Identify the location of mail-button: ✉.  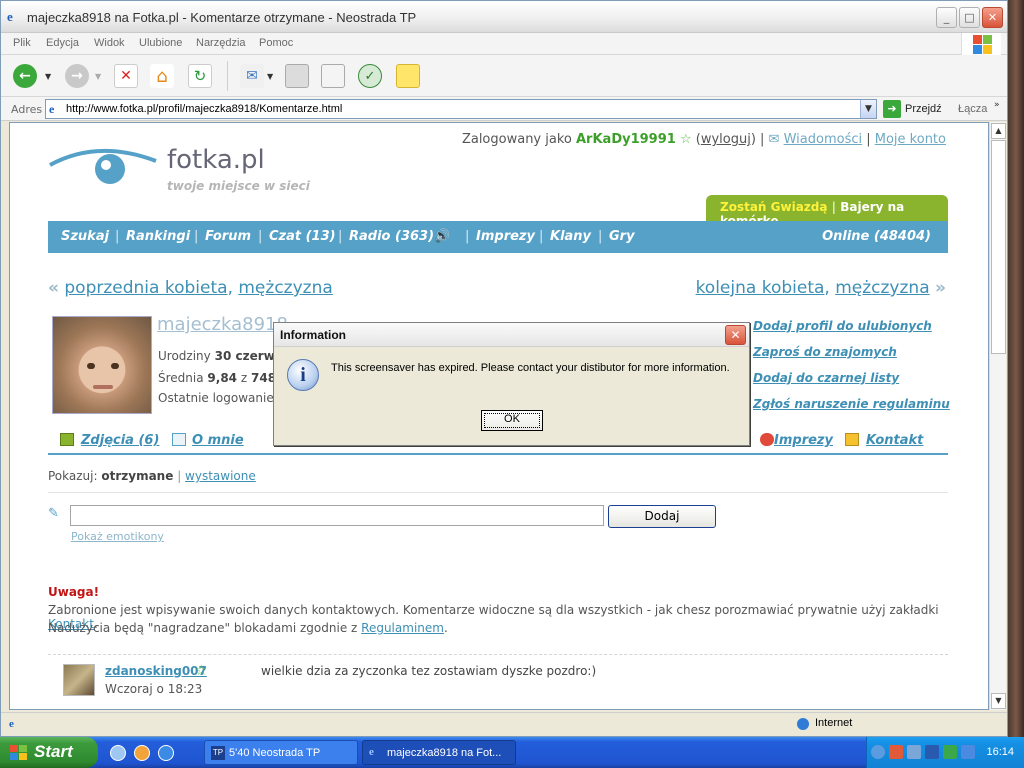
(252, 76).